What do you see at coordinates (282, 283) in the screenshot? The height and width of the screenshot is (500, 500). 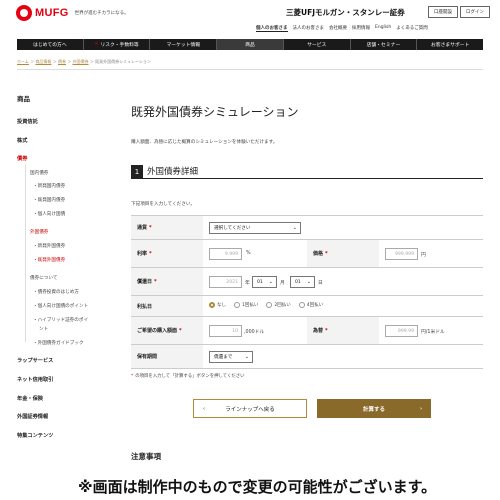 I see `month-unit: 月` at bounding box center [282, 283].